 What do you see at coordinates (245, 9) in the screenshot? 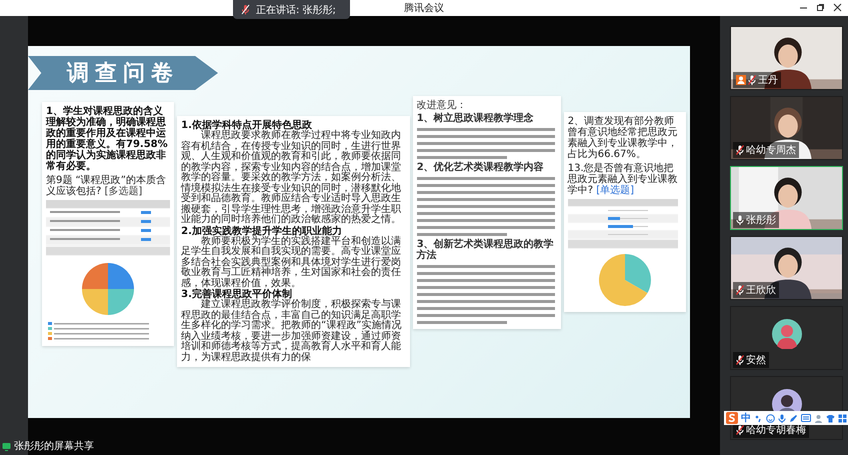
I see `muted-microphone-icon` at bounding box center [245, 9].